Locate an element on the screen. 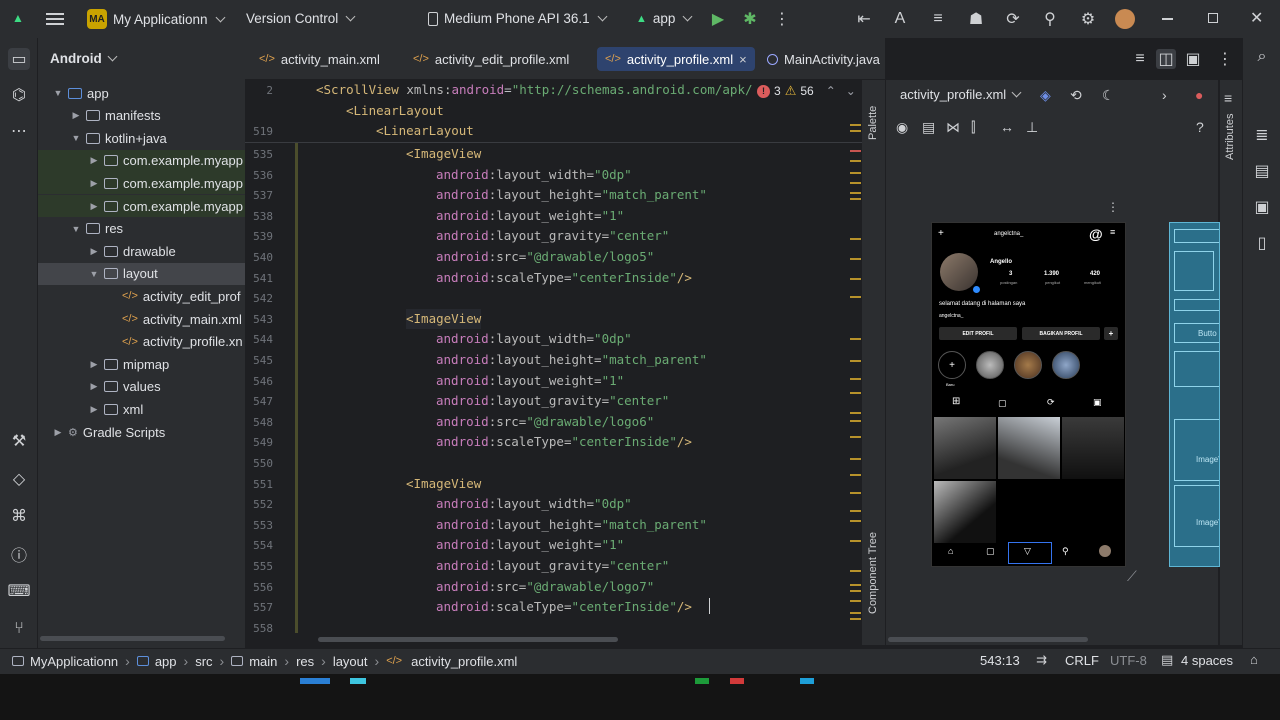 The height and width of the screenshot is (720, 1280). code-line: <LinearLayout is located at coordinates (395, 111).